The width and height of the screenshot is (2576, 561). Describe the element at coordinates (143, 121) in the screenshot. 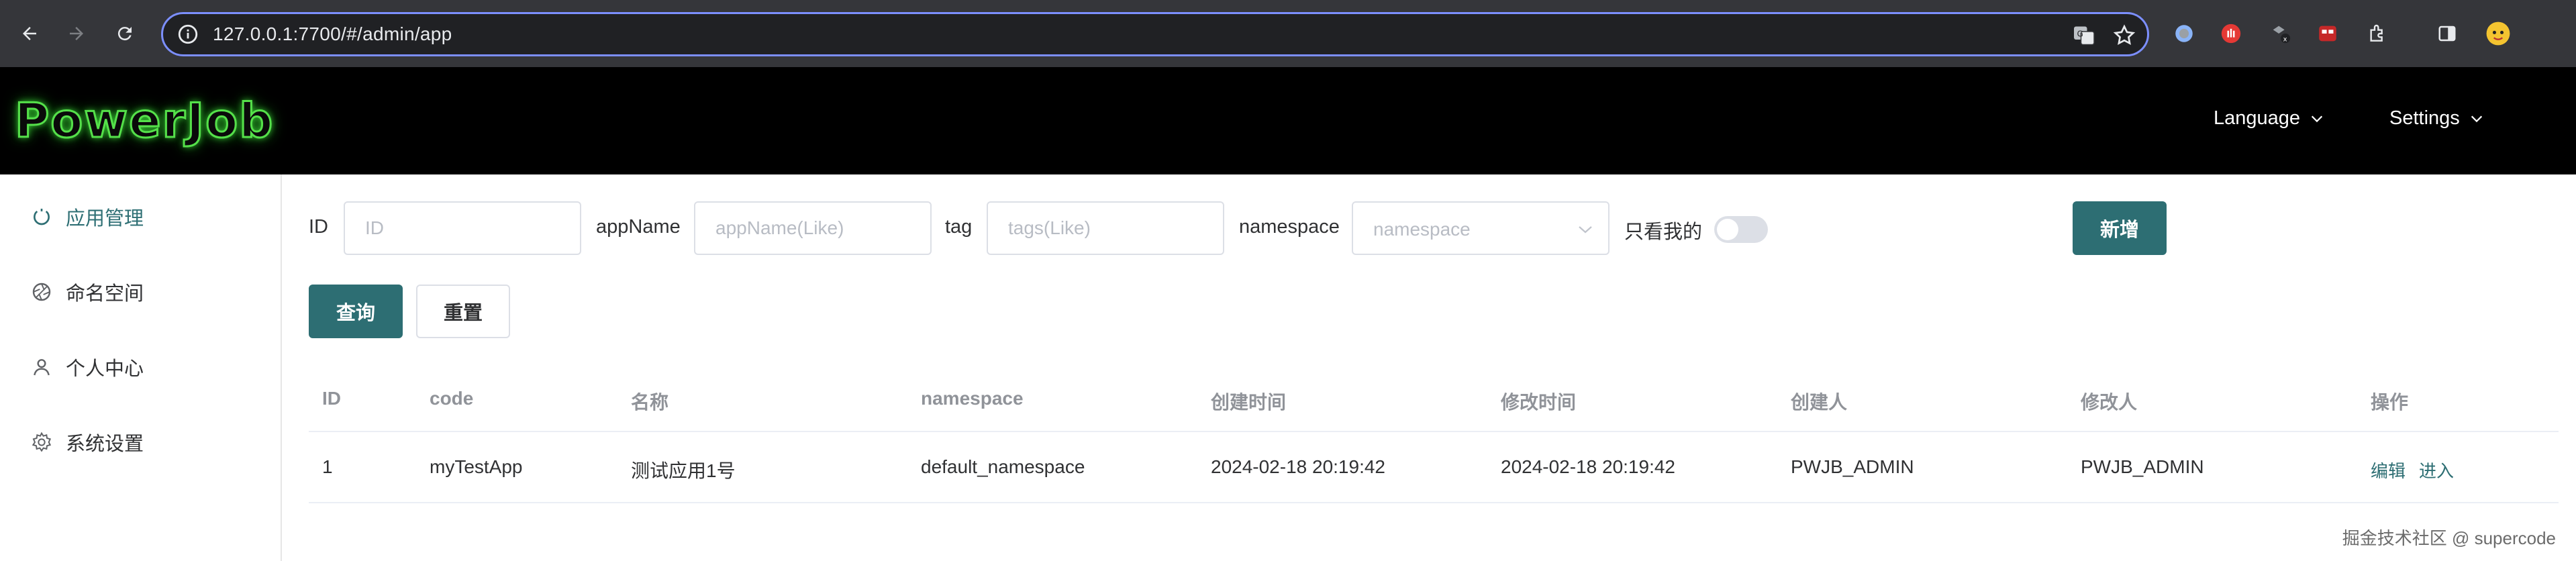

I see `powerjob-logo: PowerJob` at that location.